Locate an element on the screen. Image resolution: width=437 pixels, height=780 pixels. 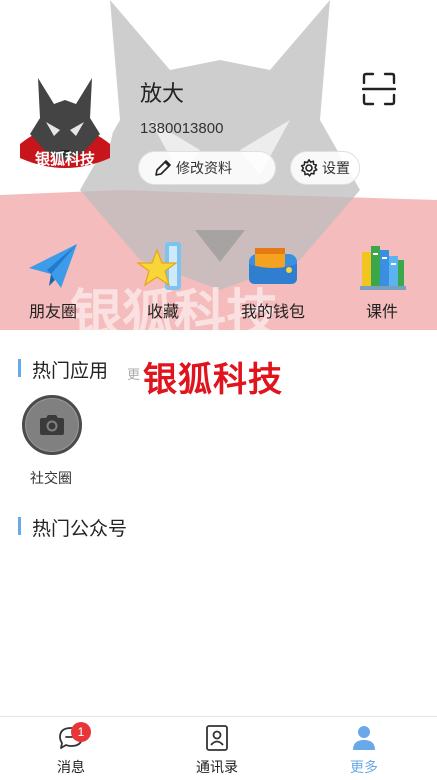
star-icon is located at coordinates (158, 266).